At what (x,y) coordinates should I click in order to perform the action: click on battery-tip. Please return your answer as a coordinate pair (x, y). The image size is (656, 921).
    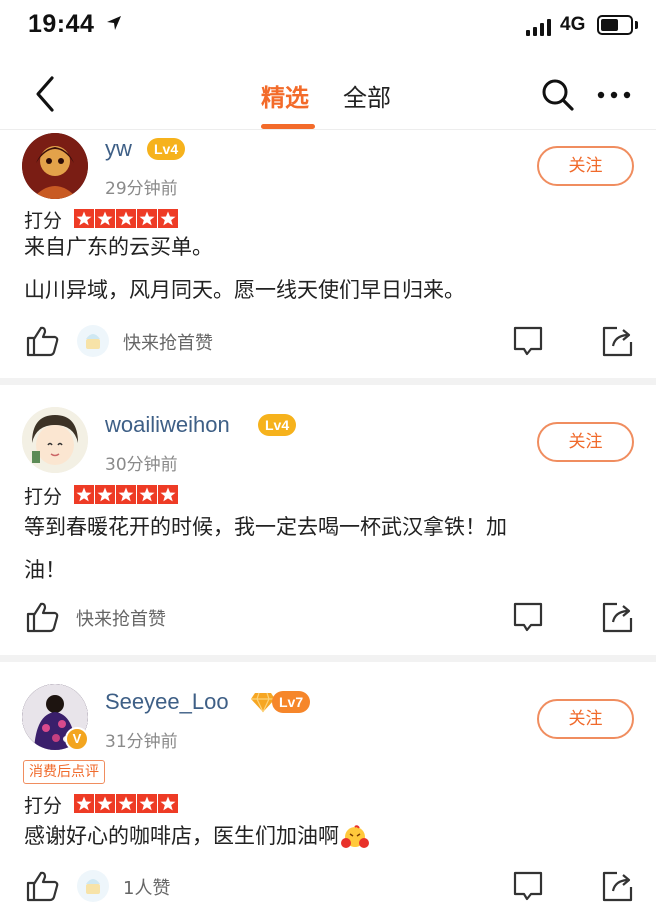
    Looking at the image, I should click on (636, 25).